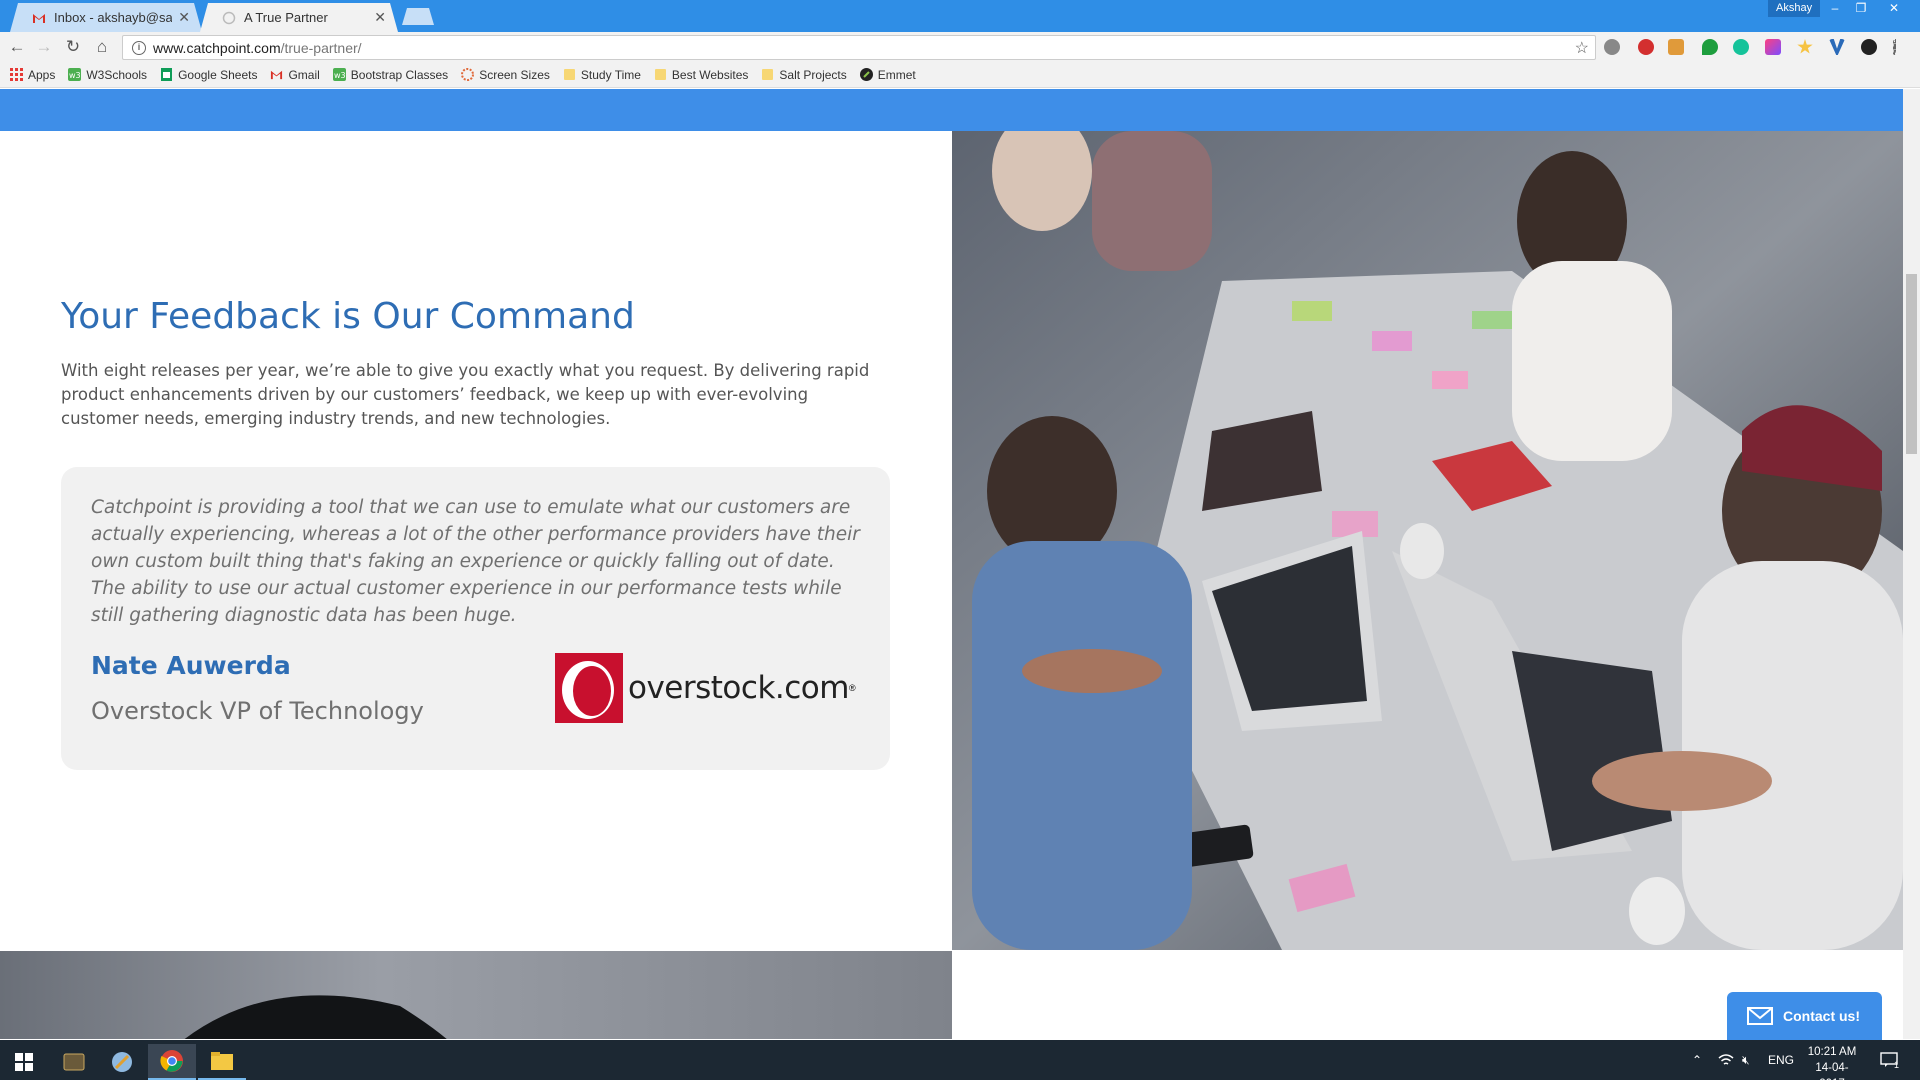 Image resolution: width=1920 pixels, height=1092 pixels. I want to click on bookmark-label: Google Sheets, so click(218, 74).